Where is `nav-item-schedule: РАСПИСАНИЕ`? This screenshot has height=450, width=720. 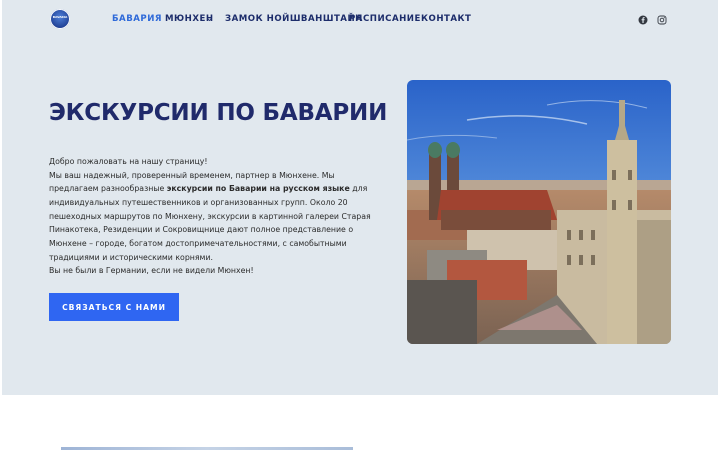
nav-item-schedule: РАСПИСАНИЕ is located at coordinates (385, 19).